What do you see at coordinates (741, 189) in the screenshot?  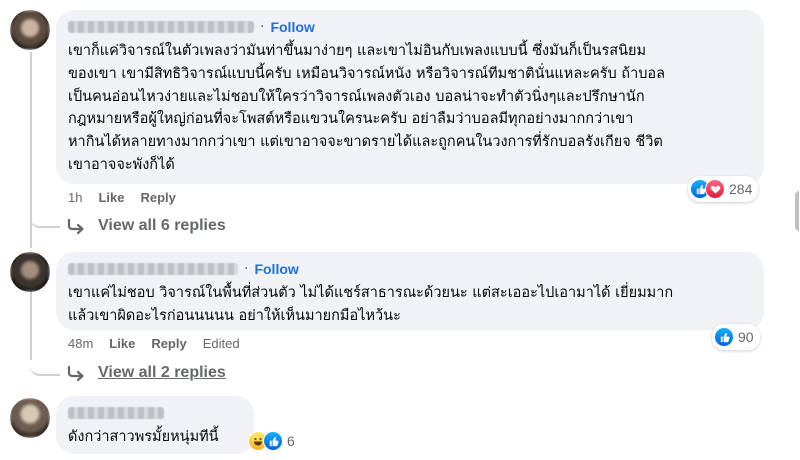 I see `reaction-count: 284` at bounding box center [741, 189].